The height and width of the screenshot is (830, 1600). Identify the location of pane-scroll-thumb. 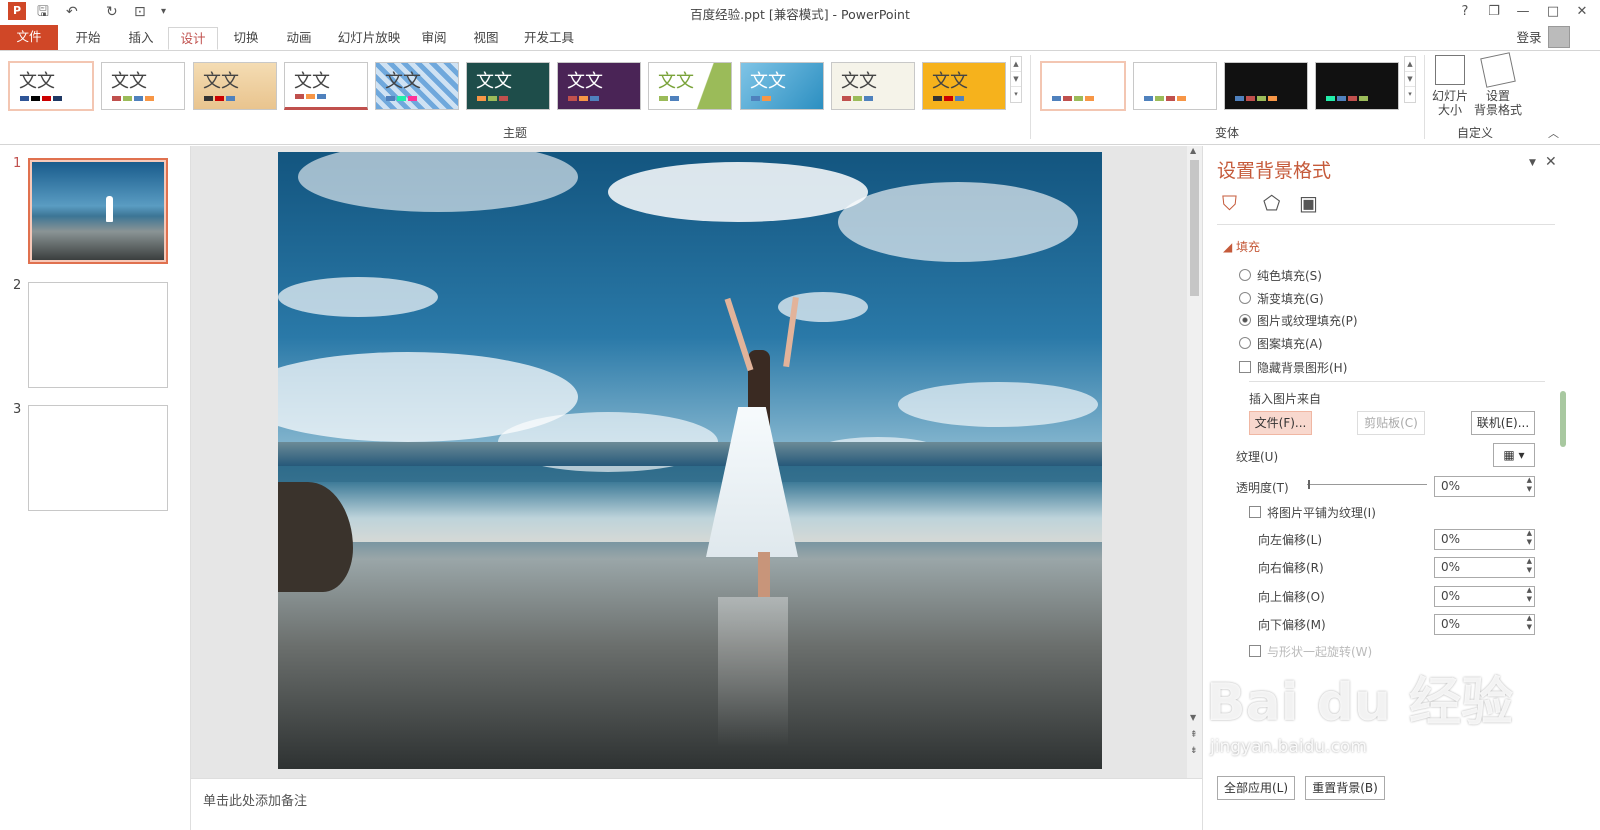
(1563, 419).